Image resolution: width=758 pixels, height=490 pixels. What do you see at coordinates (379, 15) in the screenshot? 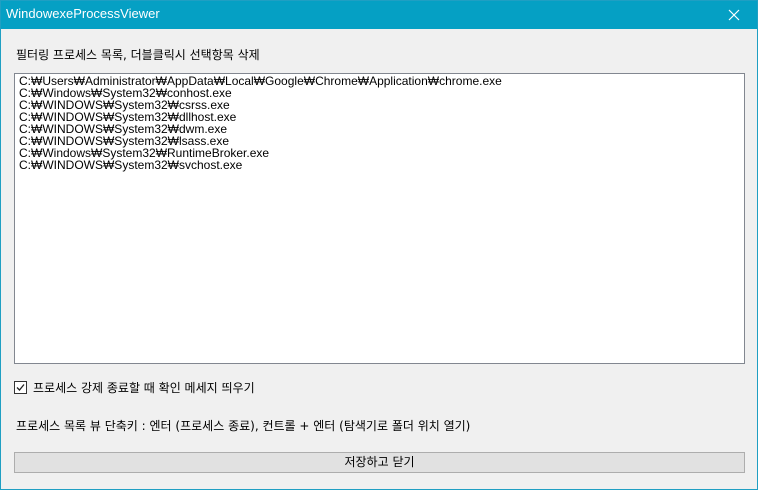
I see `title-bar: WindowexeProcessViewer` at bounding box center [379, 15].